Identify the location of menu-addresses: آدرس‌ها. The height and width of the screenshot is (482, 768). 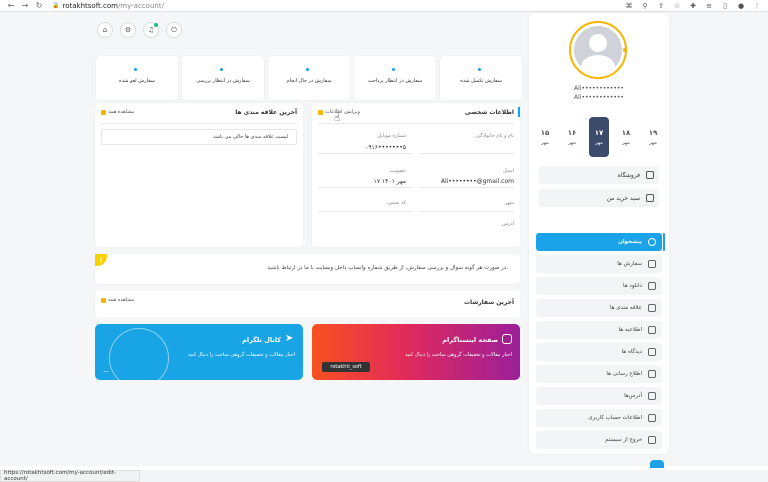
(599, 396).